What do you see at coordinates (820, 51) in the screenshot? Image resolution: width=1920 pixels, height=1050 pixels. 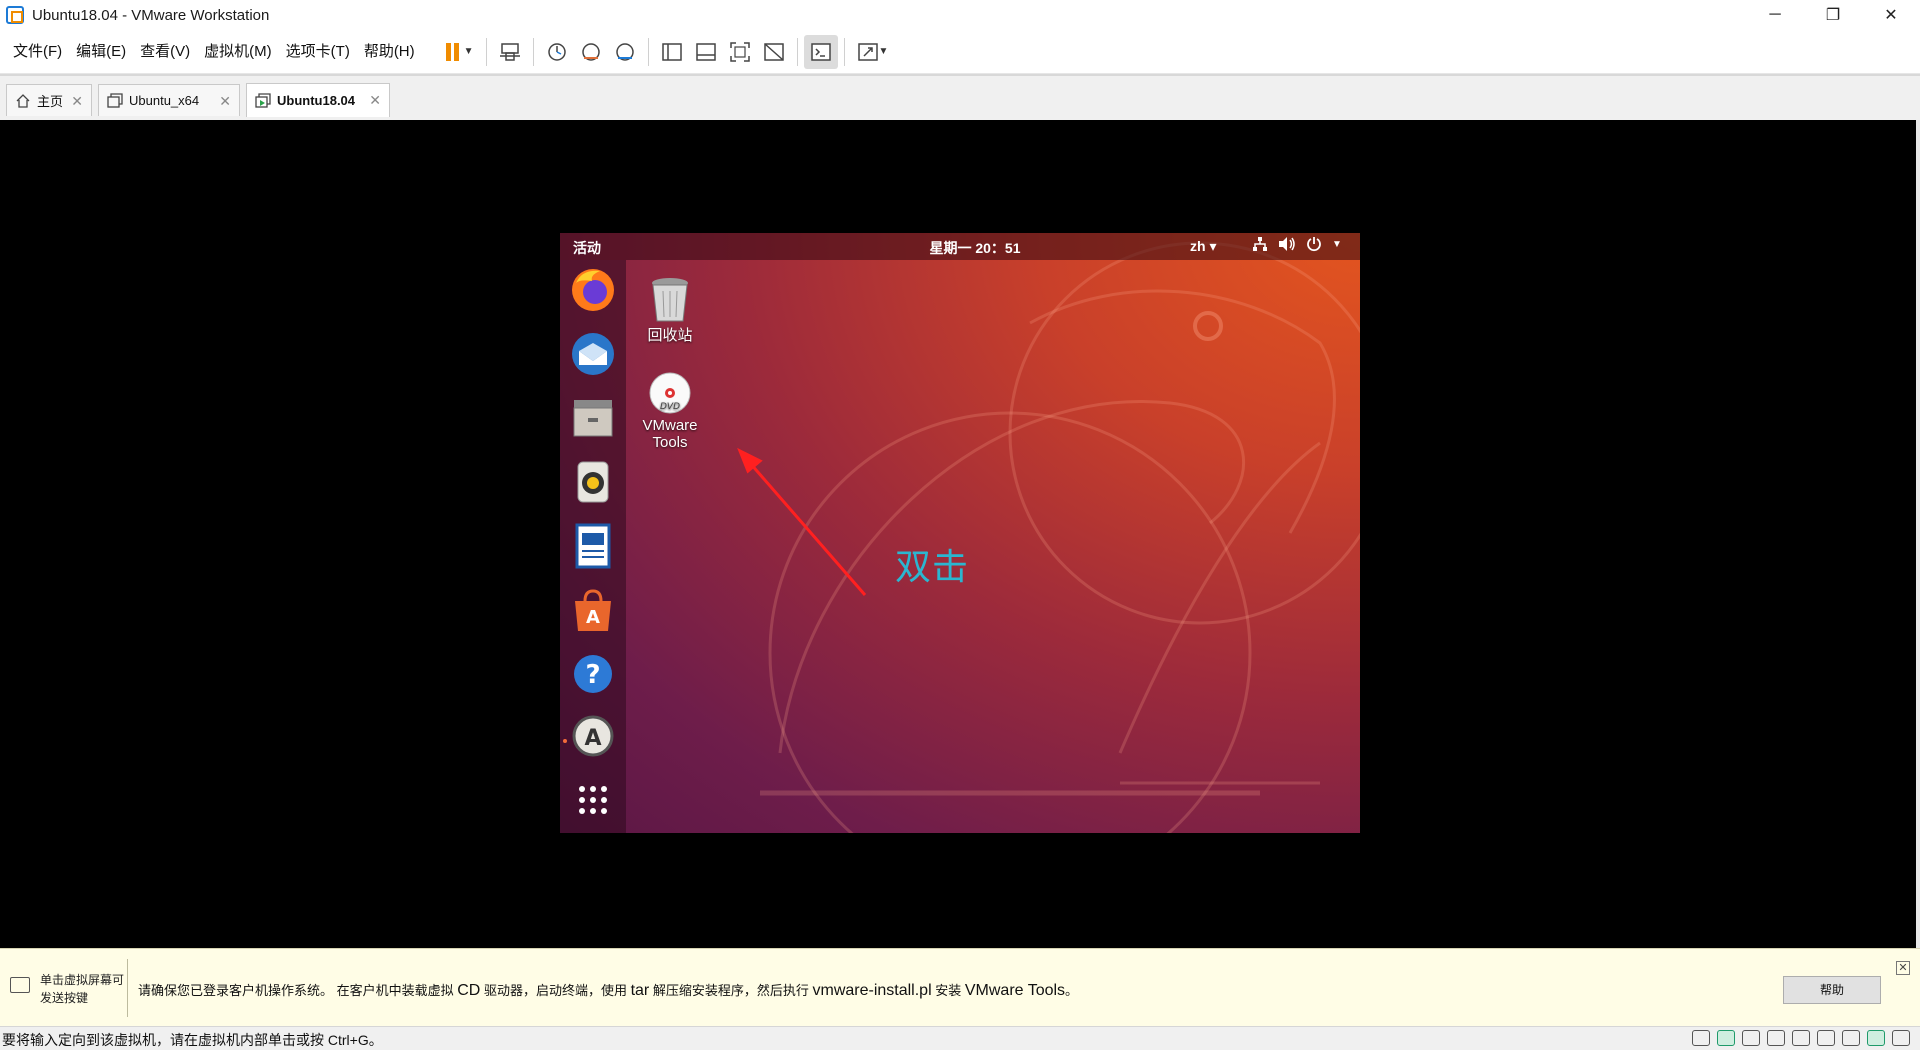 I see `console-view-icon` at bounding box center [820, 51].